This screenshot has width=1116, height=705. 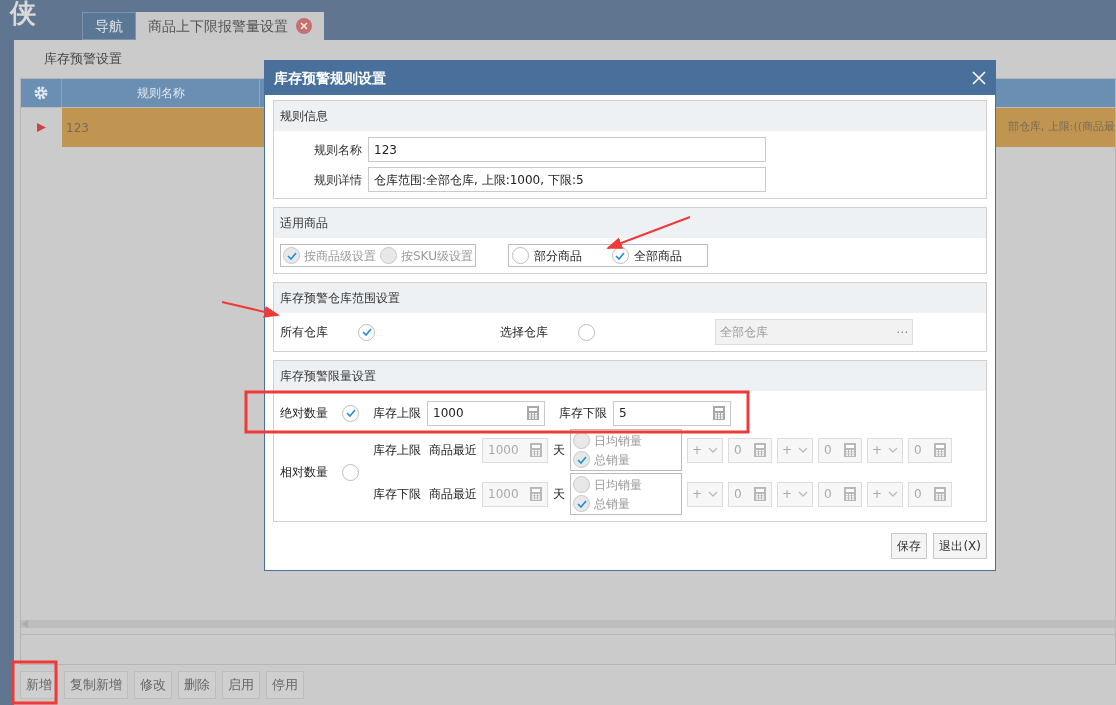 I want to click on field-label: 规则详情, so click(x=338, y=180).